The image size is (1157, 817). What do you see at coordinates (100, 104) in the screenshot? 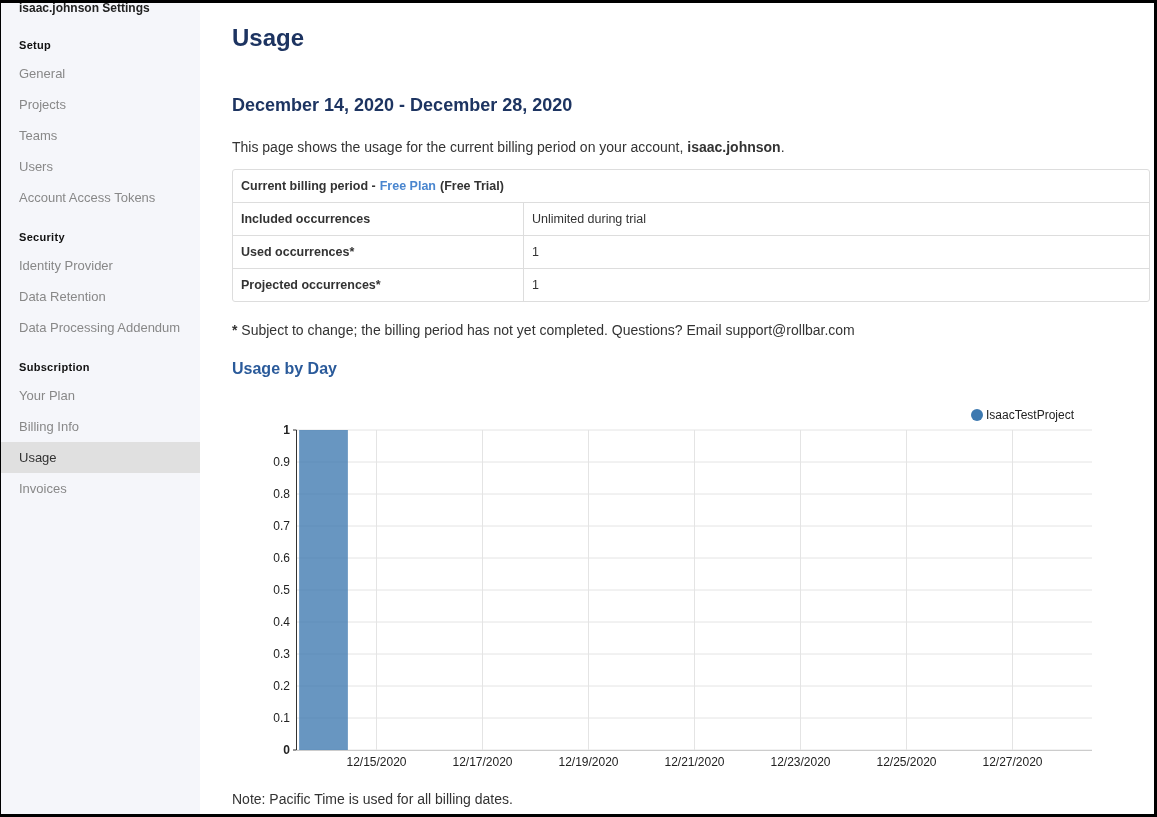
I see `sidebar-item: Projects` at bounding box center [100, 104].